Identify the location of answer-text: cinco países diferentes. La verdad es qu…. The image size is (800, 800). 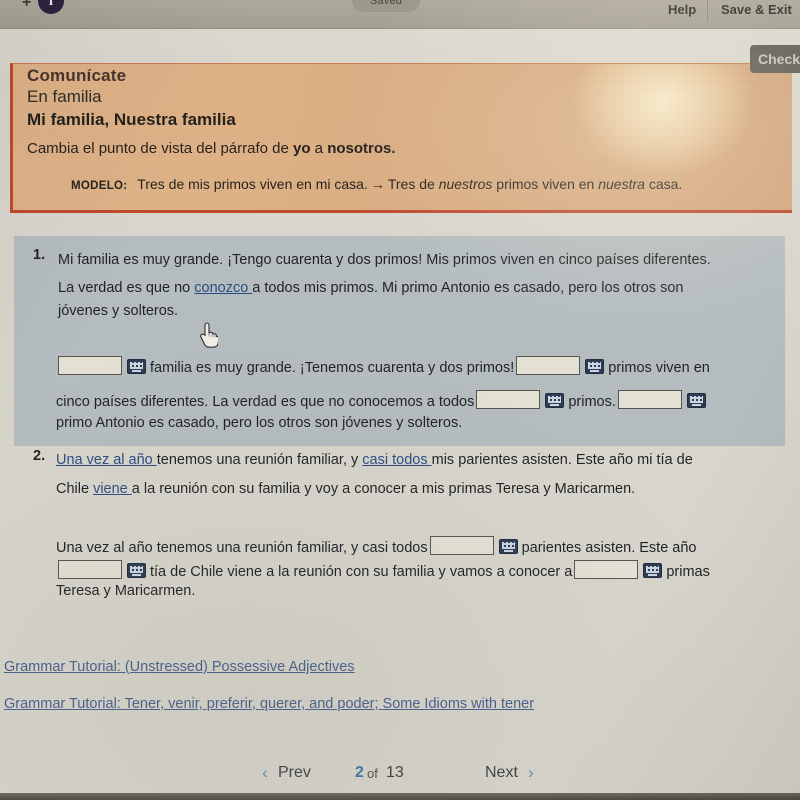
(265, 402).